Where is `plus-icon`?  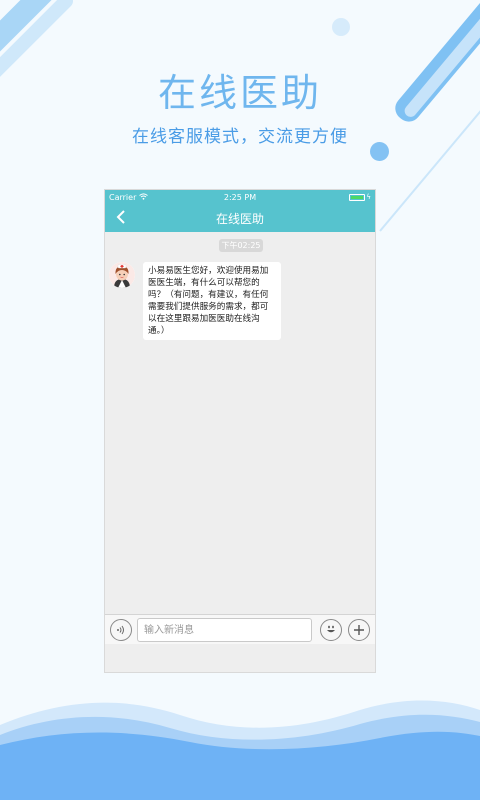
plus-icon is located at coordinates (359, 630).